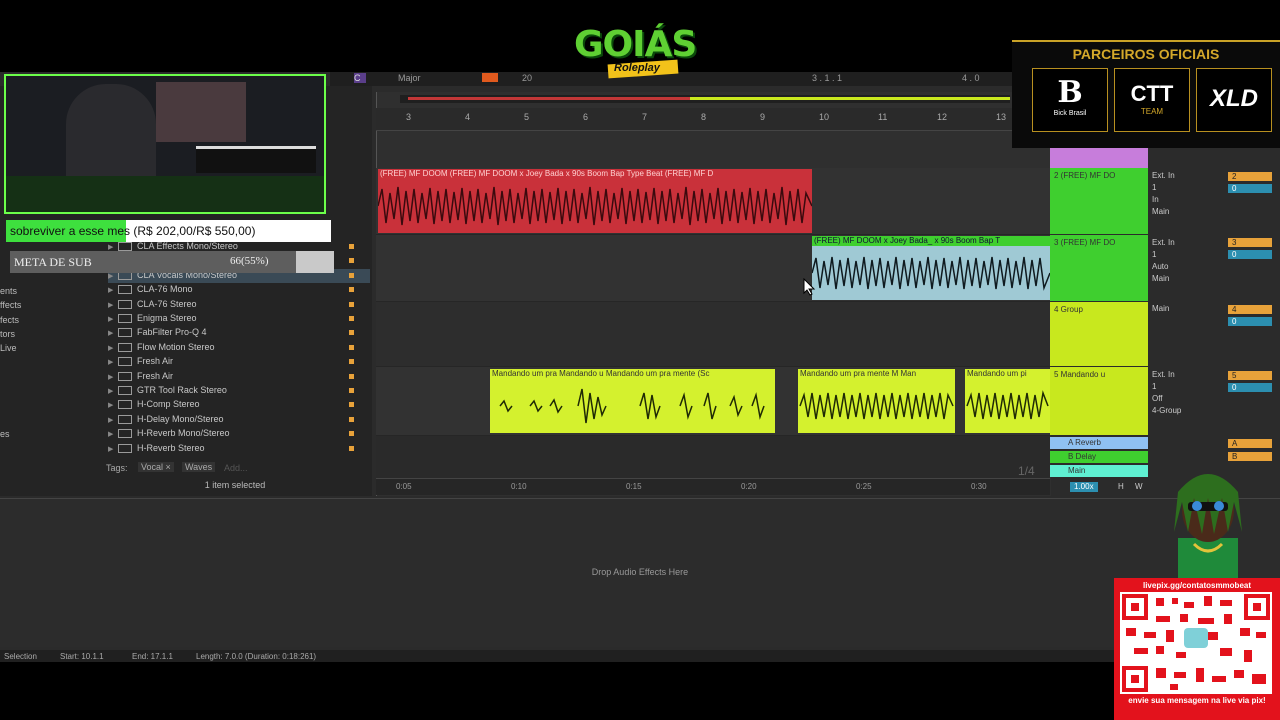  Describe the element at coordinates (239, 319) in the screenshot. I see `browser-item: ▶ Enigma Stereo` at that location.